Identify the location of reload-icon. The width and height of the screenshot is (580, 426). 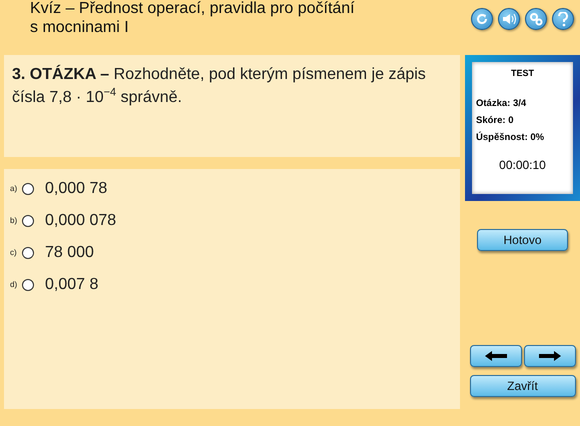
(482, 19).